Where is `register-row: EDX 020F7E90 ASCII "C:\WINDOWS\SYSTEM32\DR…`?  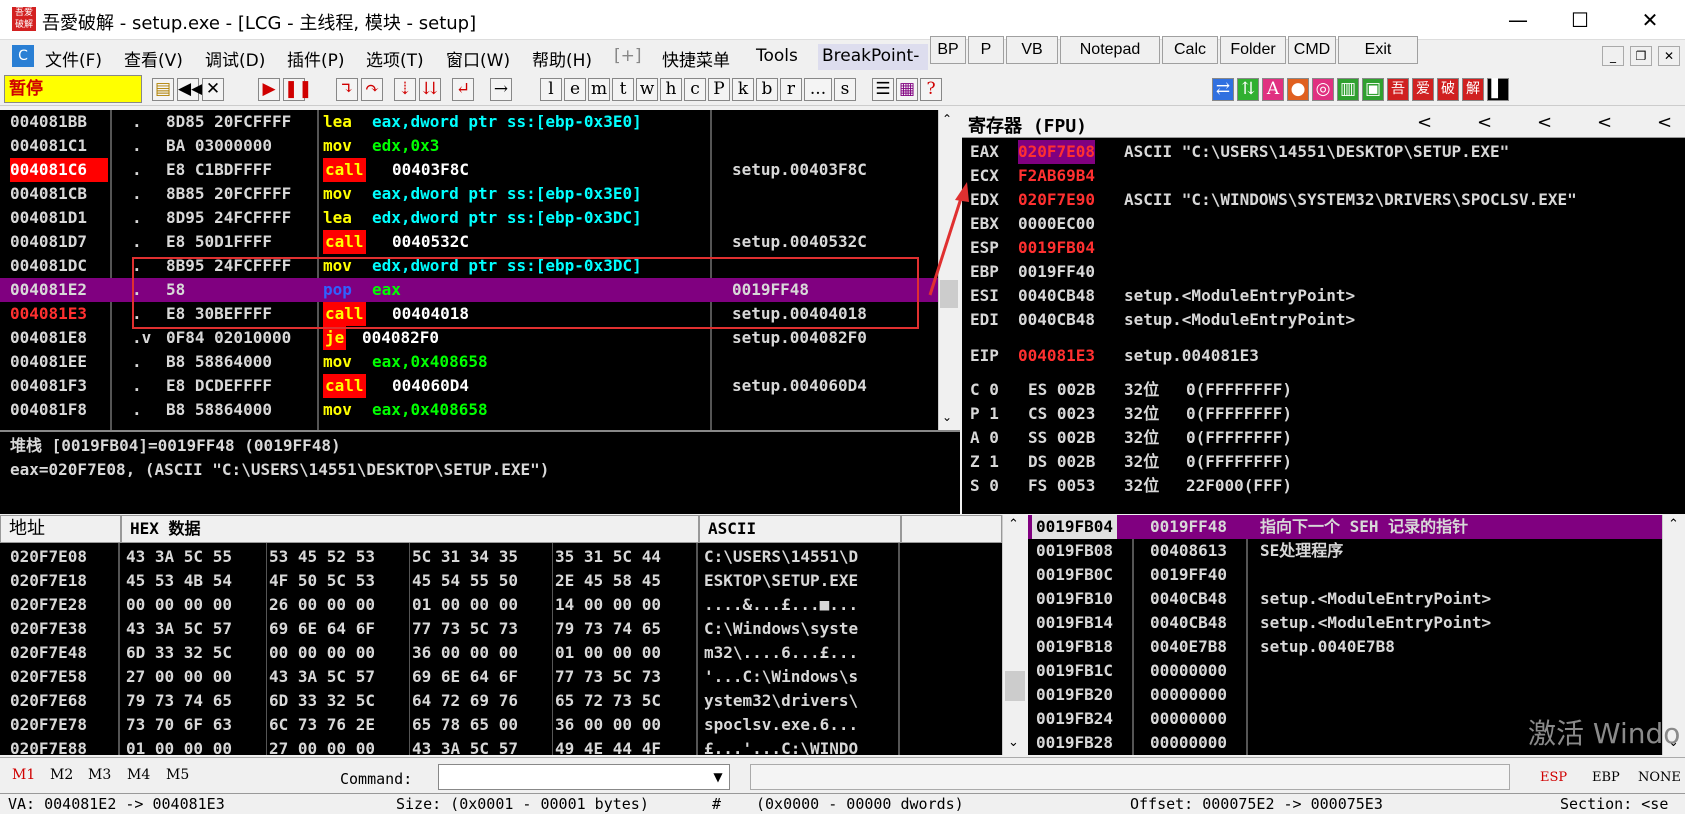
register-row: EDX 020F7E90 ASCII "C:\WINDOWS\SYSTEM32\DR… is located at coordinates (1323, 200).